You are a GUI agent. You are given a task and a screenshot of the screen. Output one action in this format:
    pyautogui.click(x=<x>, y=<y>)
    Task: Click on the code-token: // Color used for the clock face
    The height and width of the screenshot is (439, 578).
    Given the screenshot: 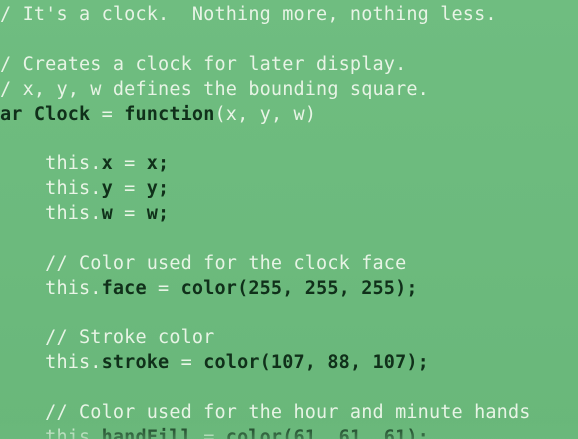 What is the action you would take?
    pyautogui.click(x=203, y=263)
    